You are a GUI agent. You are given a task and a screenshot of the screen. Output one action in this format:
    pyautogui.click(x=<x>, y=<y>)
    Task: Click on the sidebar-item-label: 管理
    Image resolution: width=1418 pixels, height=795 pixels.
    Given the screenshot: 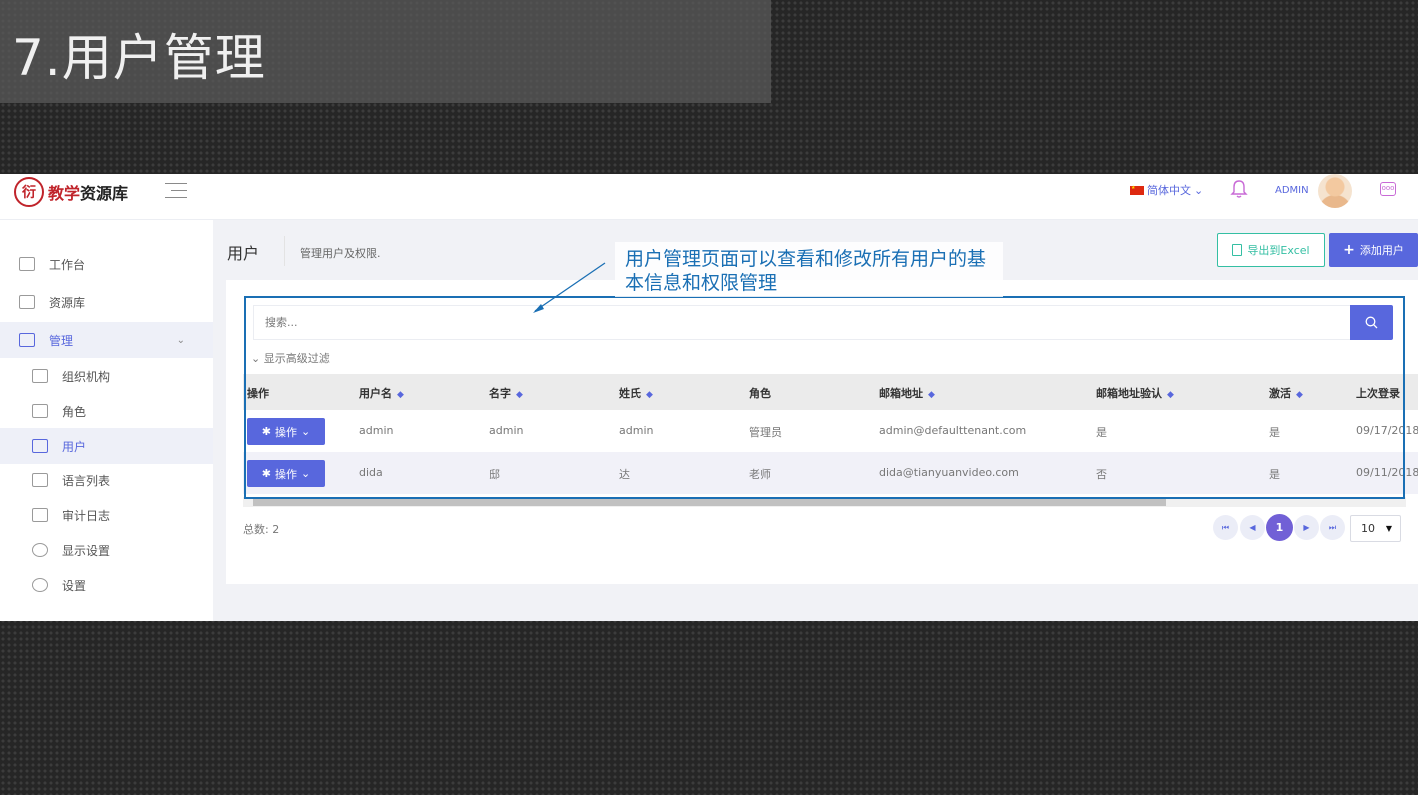 What is the action you would take?
    pyautogui.click(x=61, y=340)
    